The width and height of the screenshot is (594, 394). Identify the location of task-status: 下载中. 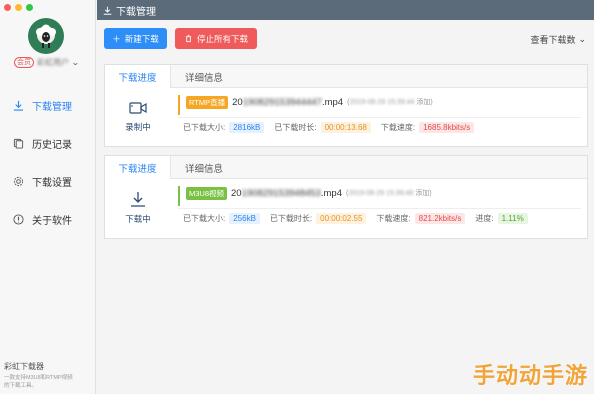
(138, 208).